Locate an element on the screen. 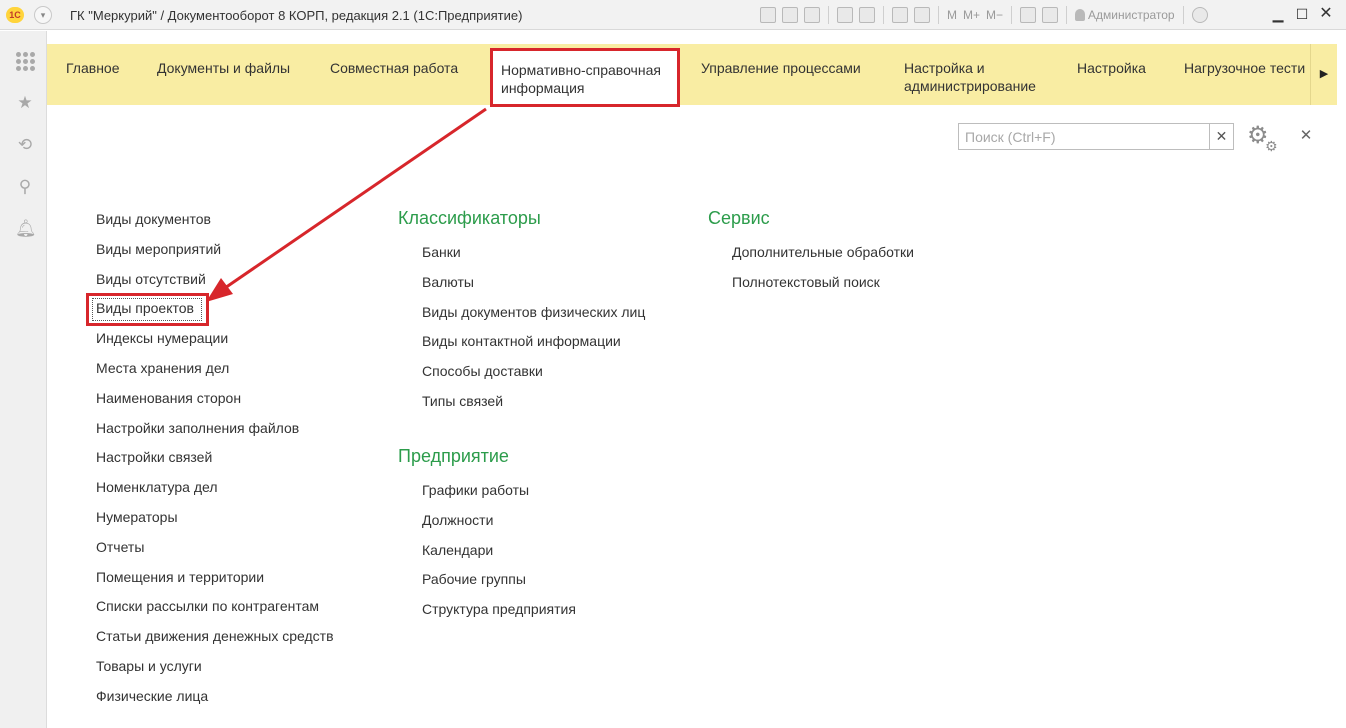  memory-subtract-button: М− is located at coordinates (994, 15).